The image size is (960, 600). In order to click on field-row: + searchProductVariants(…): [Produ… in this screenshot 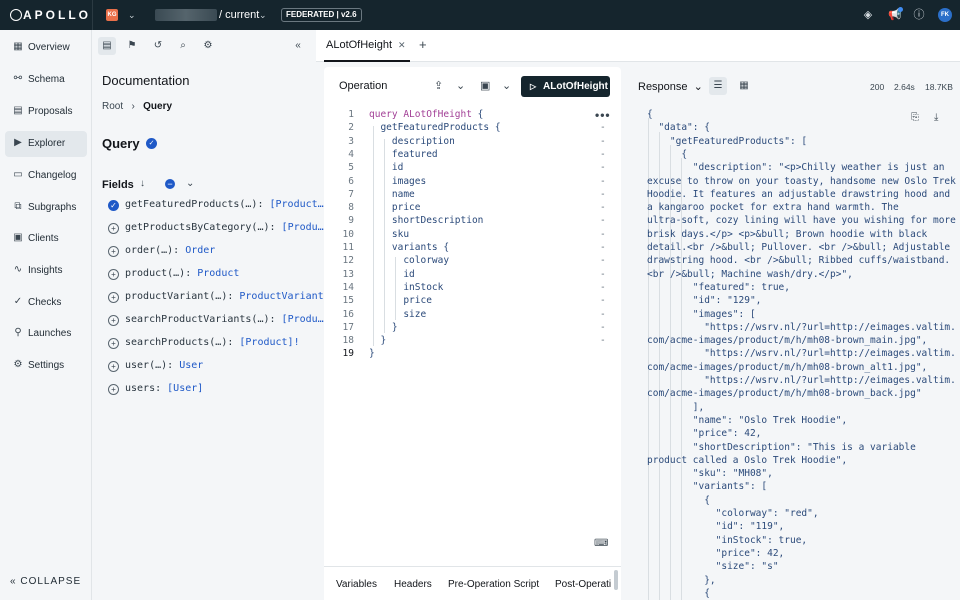, I will do `click(216, 322)`.